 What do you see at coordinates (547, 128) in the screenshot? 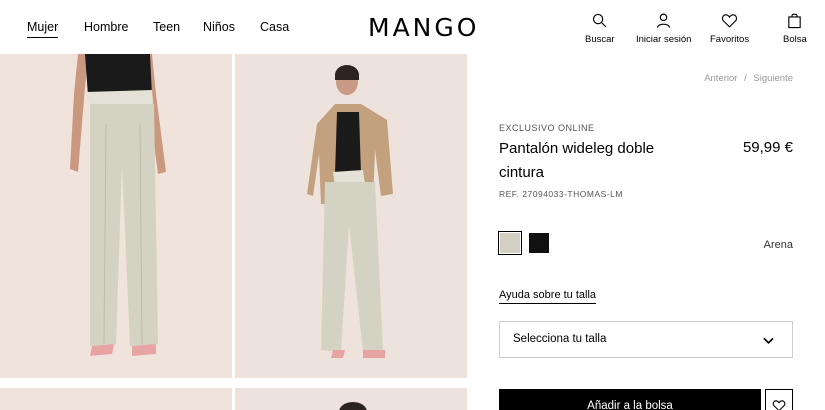
I see `online-exclusive-label: EXCLUSIVO ONLINE` at bounding box center [547, 128].